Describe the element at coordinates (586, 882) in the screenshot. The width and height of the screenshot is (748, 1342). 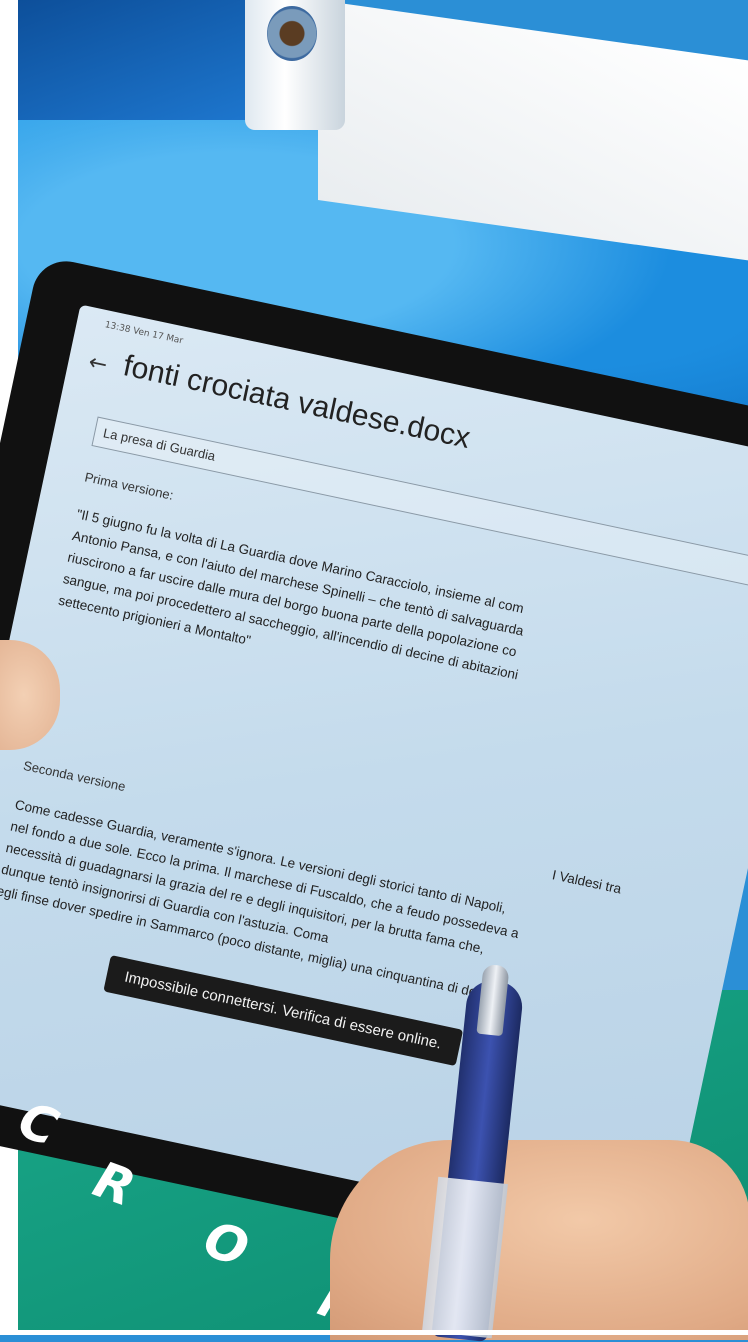
I see `second-version-caption: I Valdesi tra` at that location.